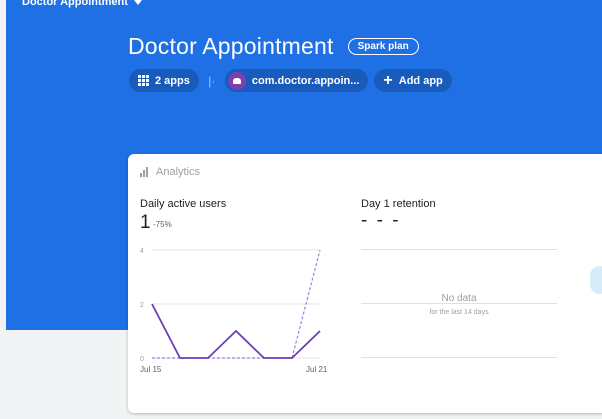 The width and height of the screenshot is (602, 419). What do you see at coordinates (212, 80) in the screenshot?
I see `android-platform-icon: |·` at bounding box center [212, 80].